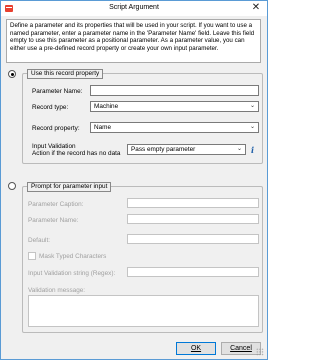  I want to click on parameter-name-input, so click(174, 90).